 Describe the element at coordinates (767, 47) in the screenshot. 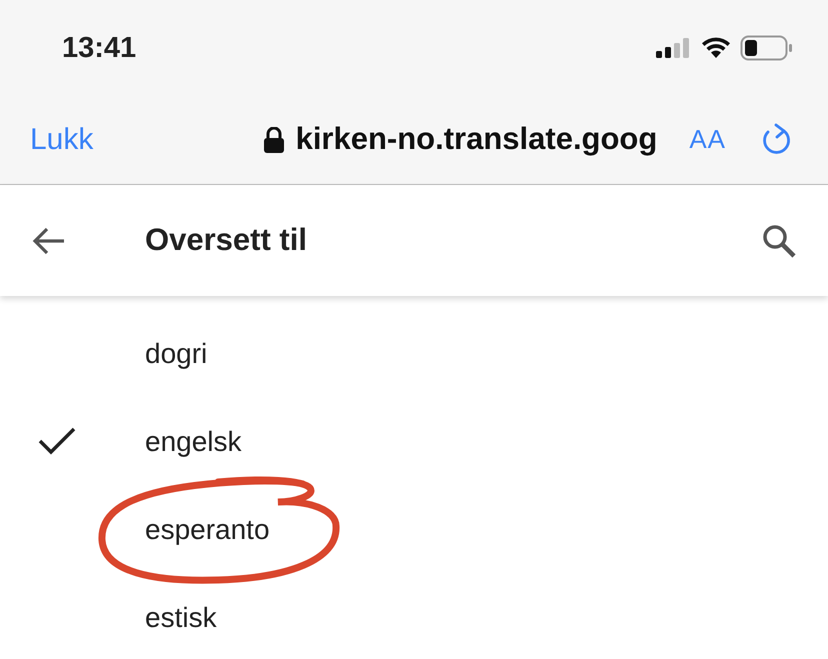

I see `battery-icon` at that location.